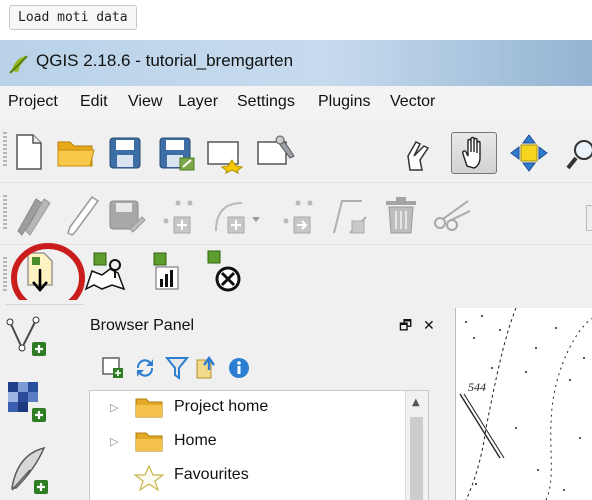  What do you see at coordinates (349, 217) in the screenshot?
I see `node-tool-icon` at bounding box center [349, 217].